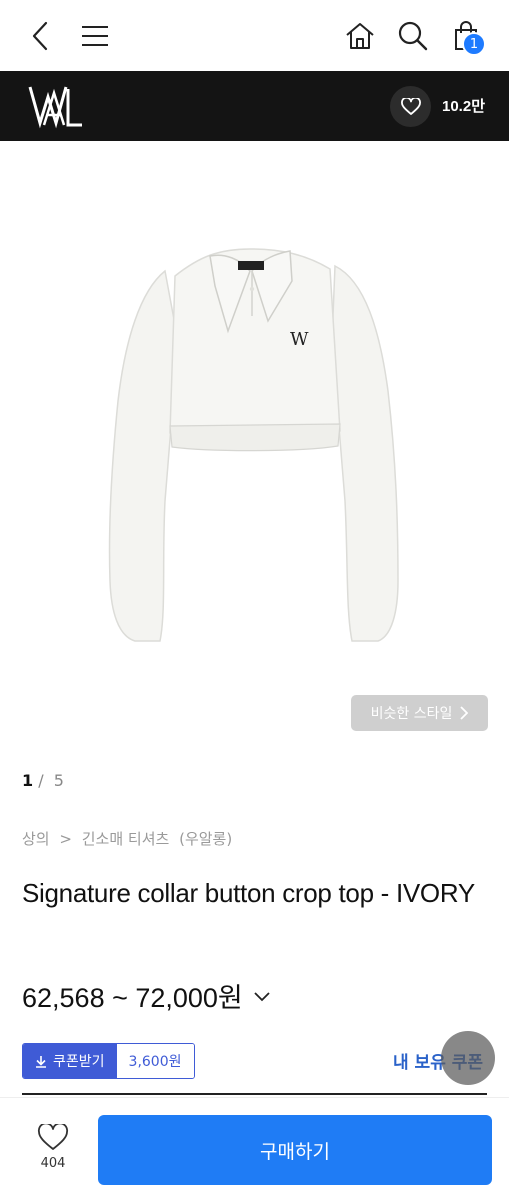 The image size is (509, 1200). I want to click on coupon-button: 쿠폰받기 3,600원, so click(108, 1061).